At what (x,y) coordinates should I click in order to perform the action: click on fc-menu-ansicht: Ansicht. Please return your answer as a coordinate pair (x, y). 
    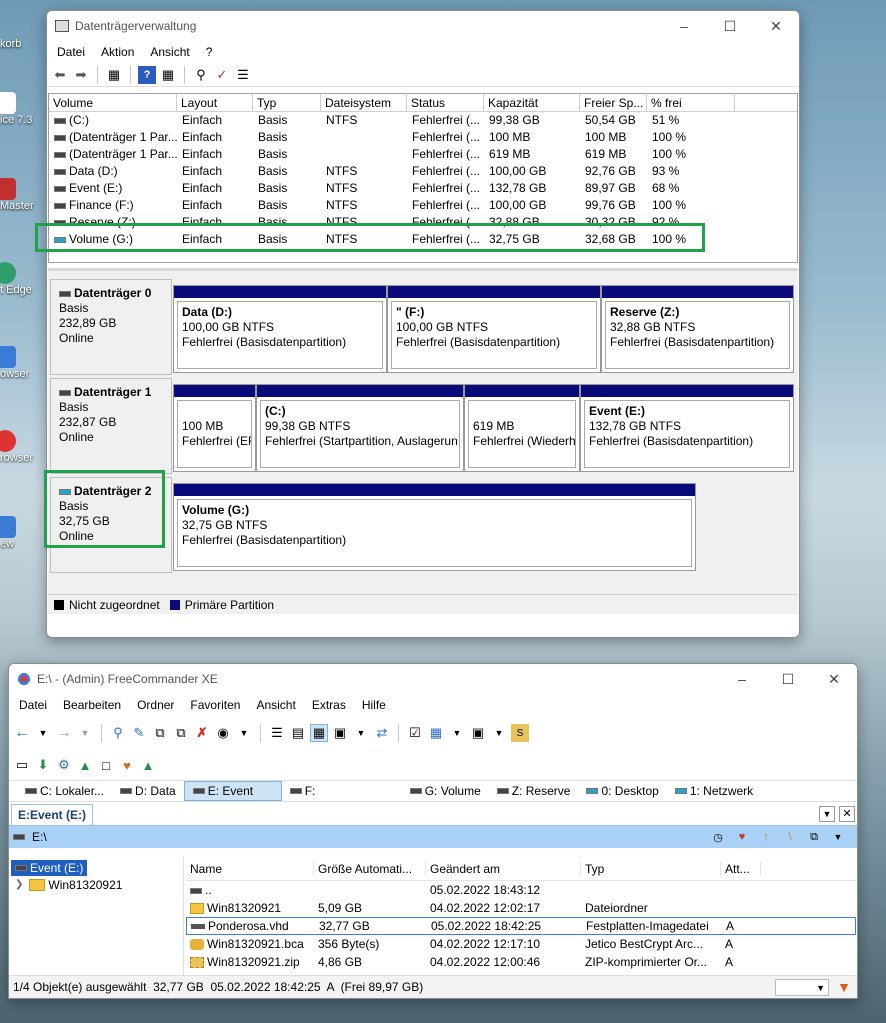
    Looking at the image, I should click on (275, 705).